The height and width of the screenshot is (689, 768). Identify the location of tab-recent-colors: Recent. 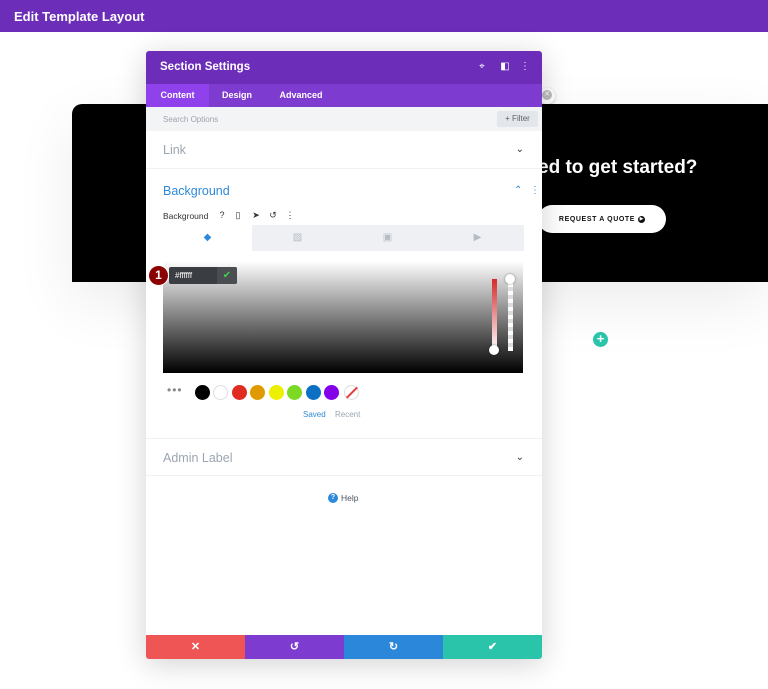
(347, 414).